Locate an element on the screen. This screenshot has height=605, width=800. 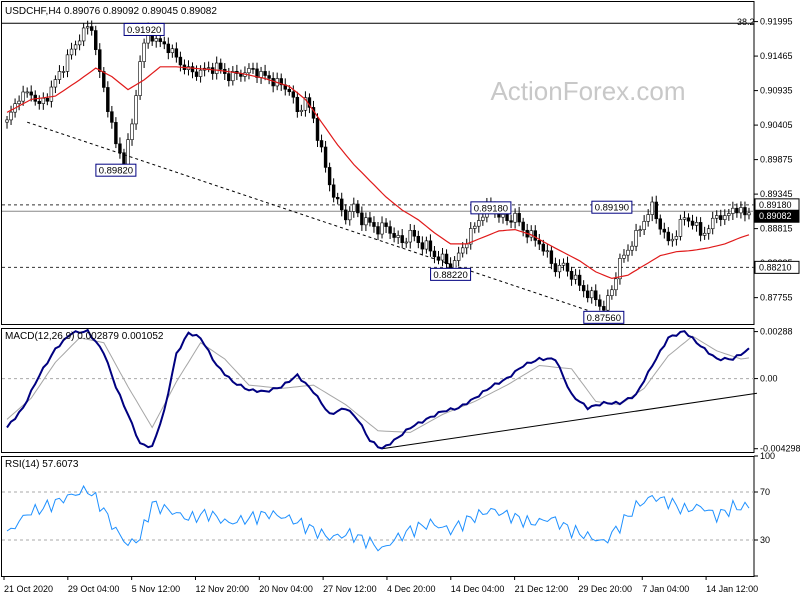
time-tick-label: 7 Jan 04:00 is located at coordinates (665, 589).